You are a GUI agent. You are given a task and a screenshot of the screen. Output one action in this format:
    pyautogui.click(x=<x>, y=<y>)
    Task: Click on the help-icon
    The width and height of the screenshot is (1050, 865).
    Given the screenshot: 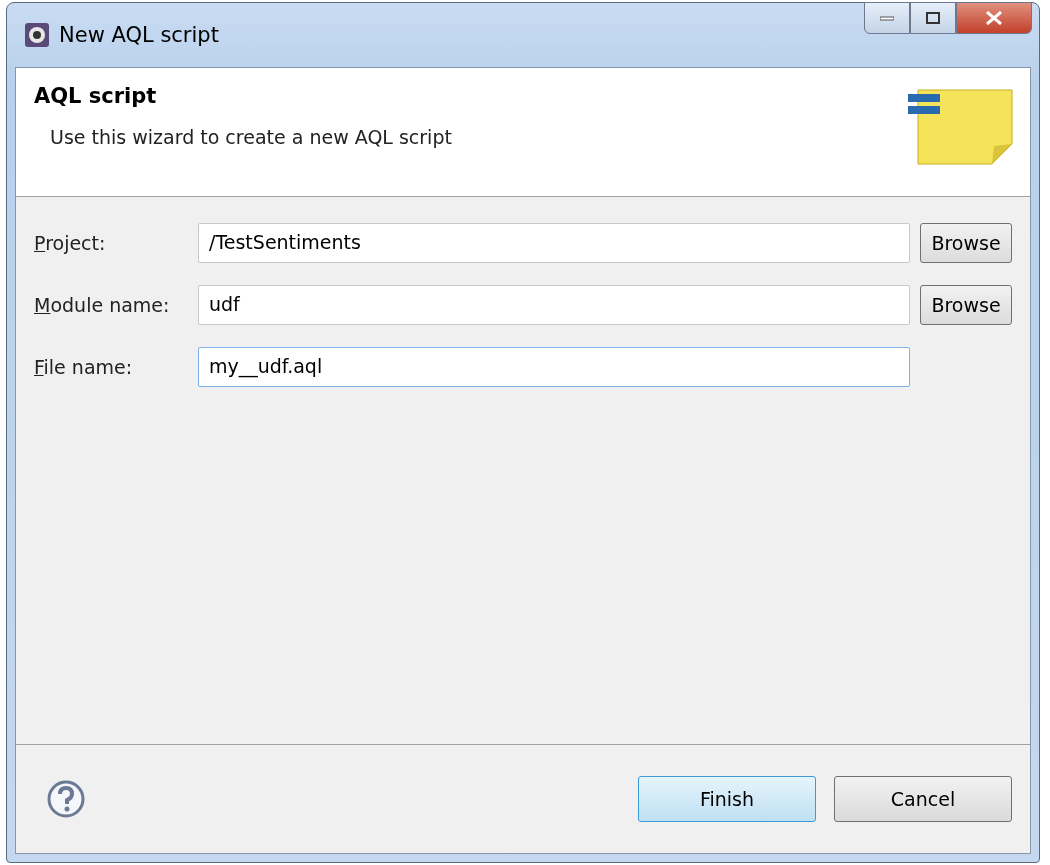 What is the action you would take?
    pyautogui.click(x=66, y=799)
    